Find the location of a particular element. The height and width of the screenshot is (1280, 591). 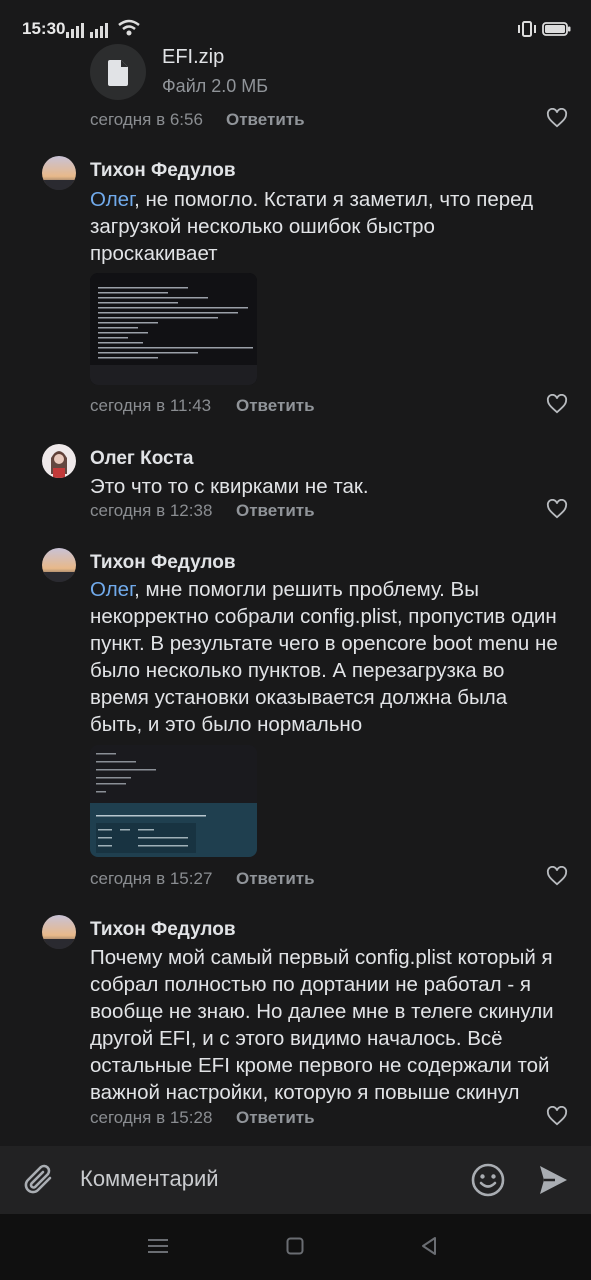

home-icon is located at coordinates (295, 1246).